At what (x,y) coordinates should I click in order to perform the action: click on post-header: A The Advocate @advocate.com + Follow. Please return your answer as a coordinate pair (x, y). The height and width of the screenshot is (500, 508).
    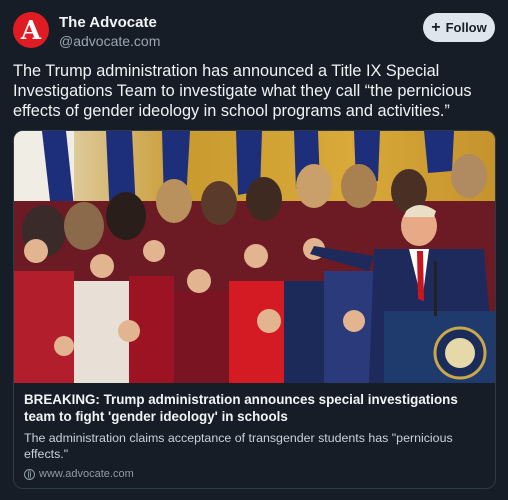
    Looking at the image, I should click on (254, 32).